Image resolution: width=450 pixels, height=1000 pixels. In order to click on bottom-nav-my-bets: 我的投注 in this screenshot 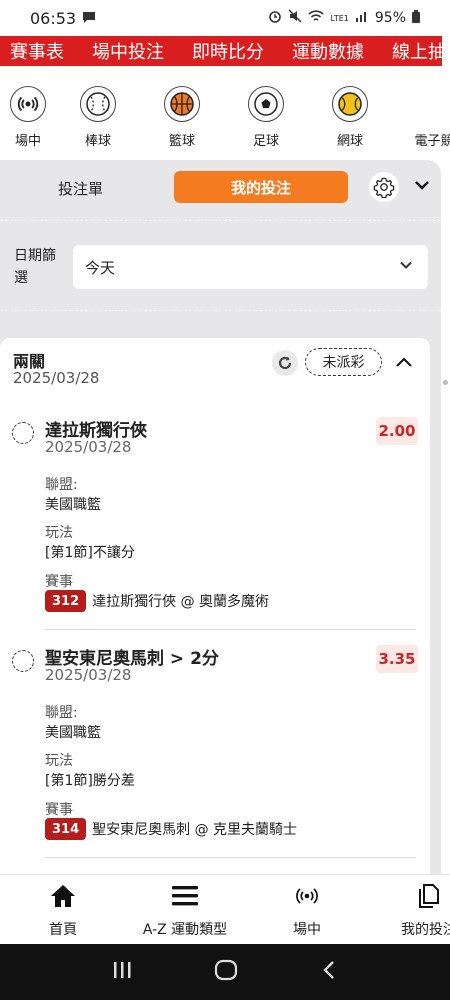, I will do `click(412, 911)`.